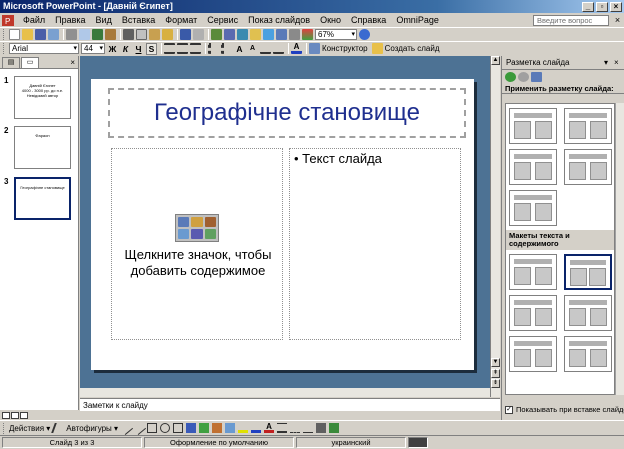  I want to click on help-icon, so click(364, 34).